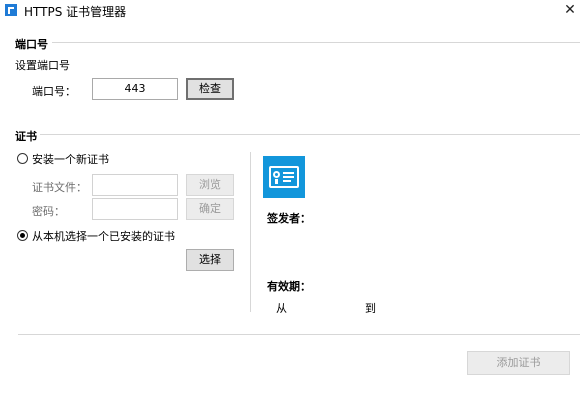 The image size is (584, 402). Describe the element at coordinates (26, 136) in the screenshot. I see `cert-section-heading: 证书` at that location.